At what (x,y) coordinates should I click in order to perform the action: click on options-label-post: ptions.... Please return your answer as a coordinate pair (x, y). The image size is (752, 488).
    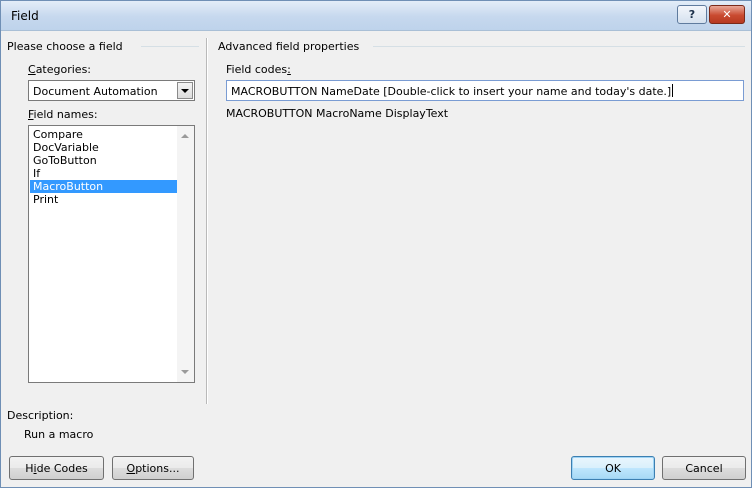
    Looking at the image, I should click on (157, 468).